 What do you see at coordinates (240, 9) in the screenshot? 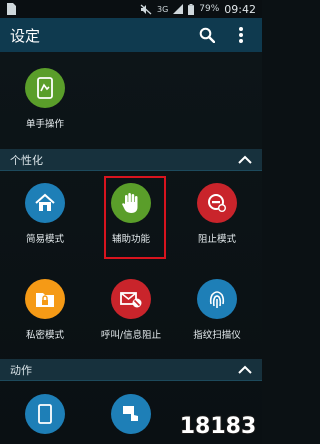
I see `clock: 09:42` at bounding box center [240, 9].